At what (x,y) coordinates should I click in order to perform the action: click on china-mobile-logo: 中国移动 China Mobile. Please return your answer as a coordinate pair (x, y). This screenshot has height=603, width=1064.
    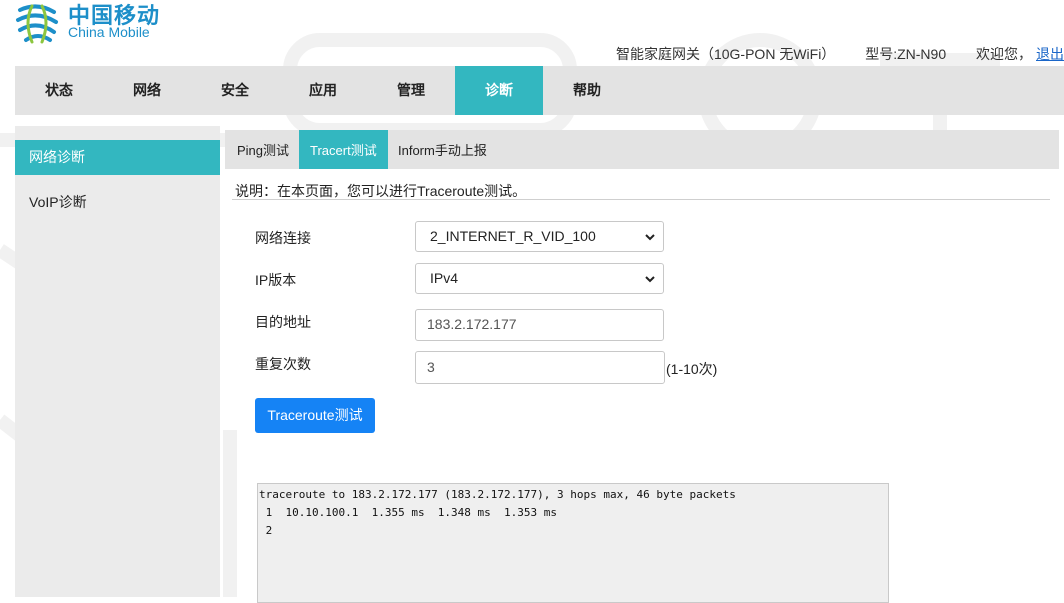
    Looking at the image, I should click on (89, 24).